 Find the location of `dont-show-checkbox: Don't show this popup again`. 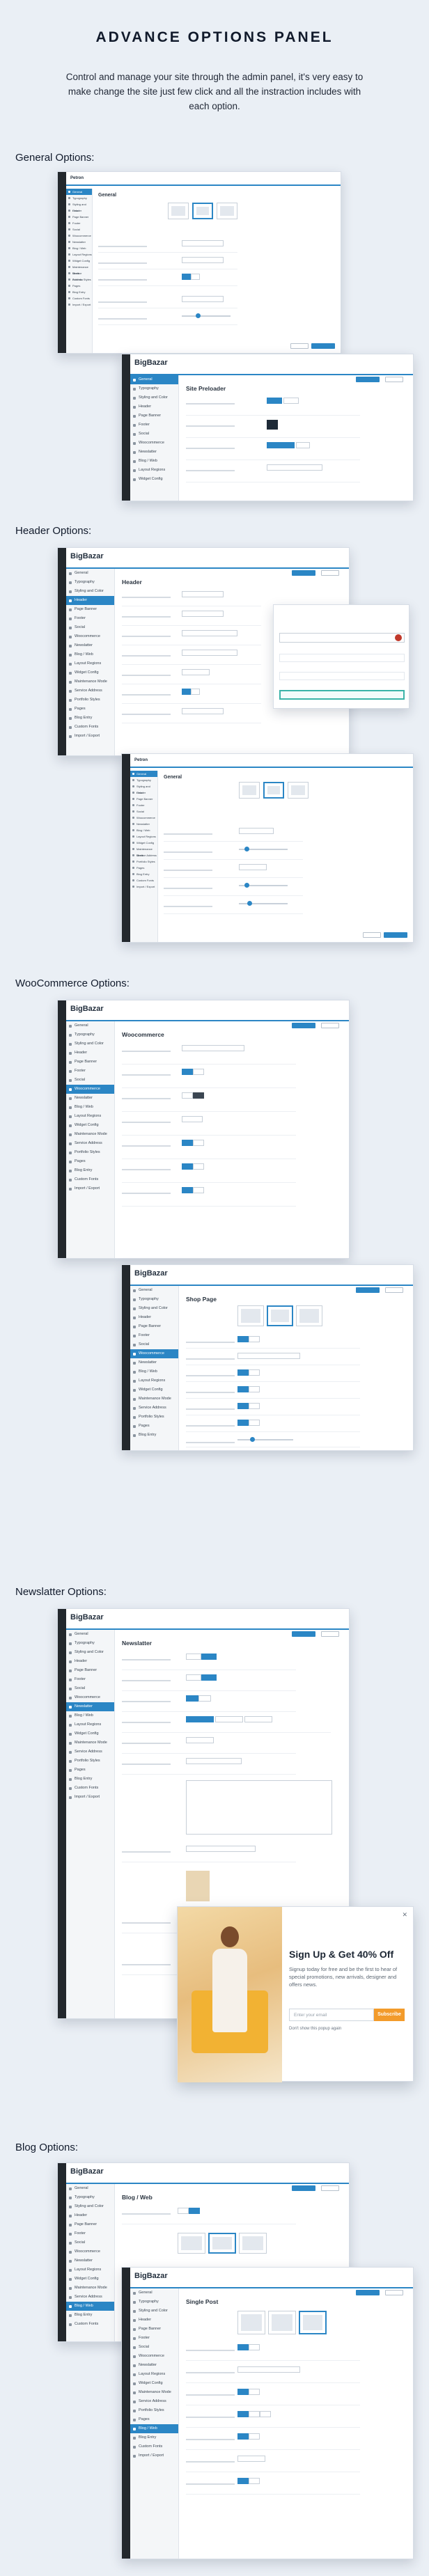

dont-show-checkbox: Don't show this popup again is located at coordinates (315, 2029).